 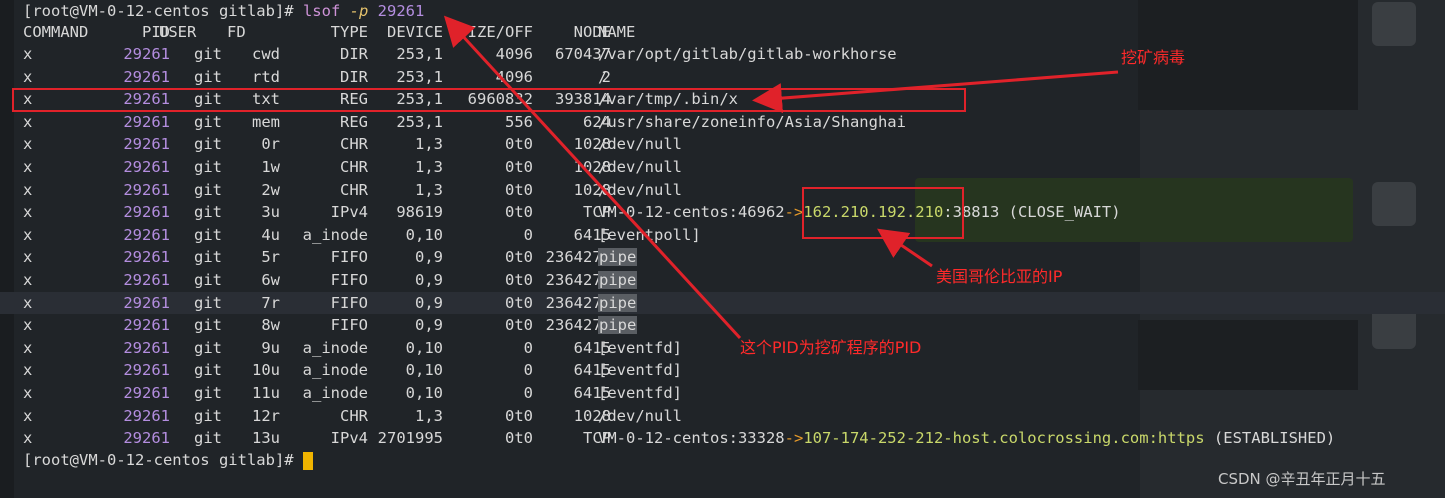 I want to click on arrow-to-ip, so click(x=905, y=248).